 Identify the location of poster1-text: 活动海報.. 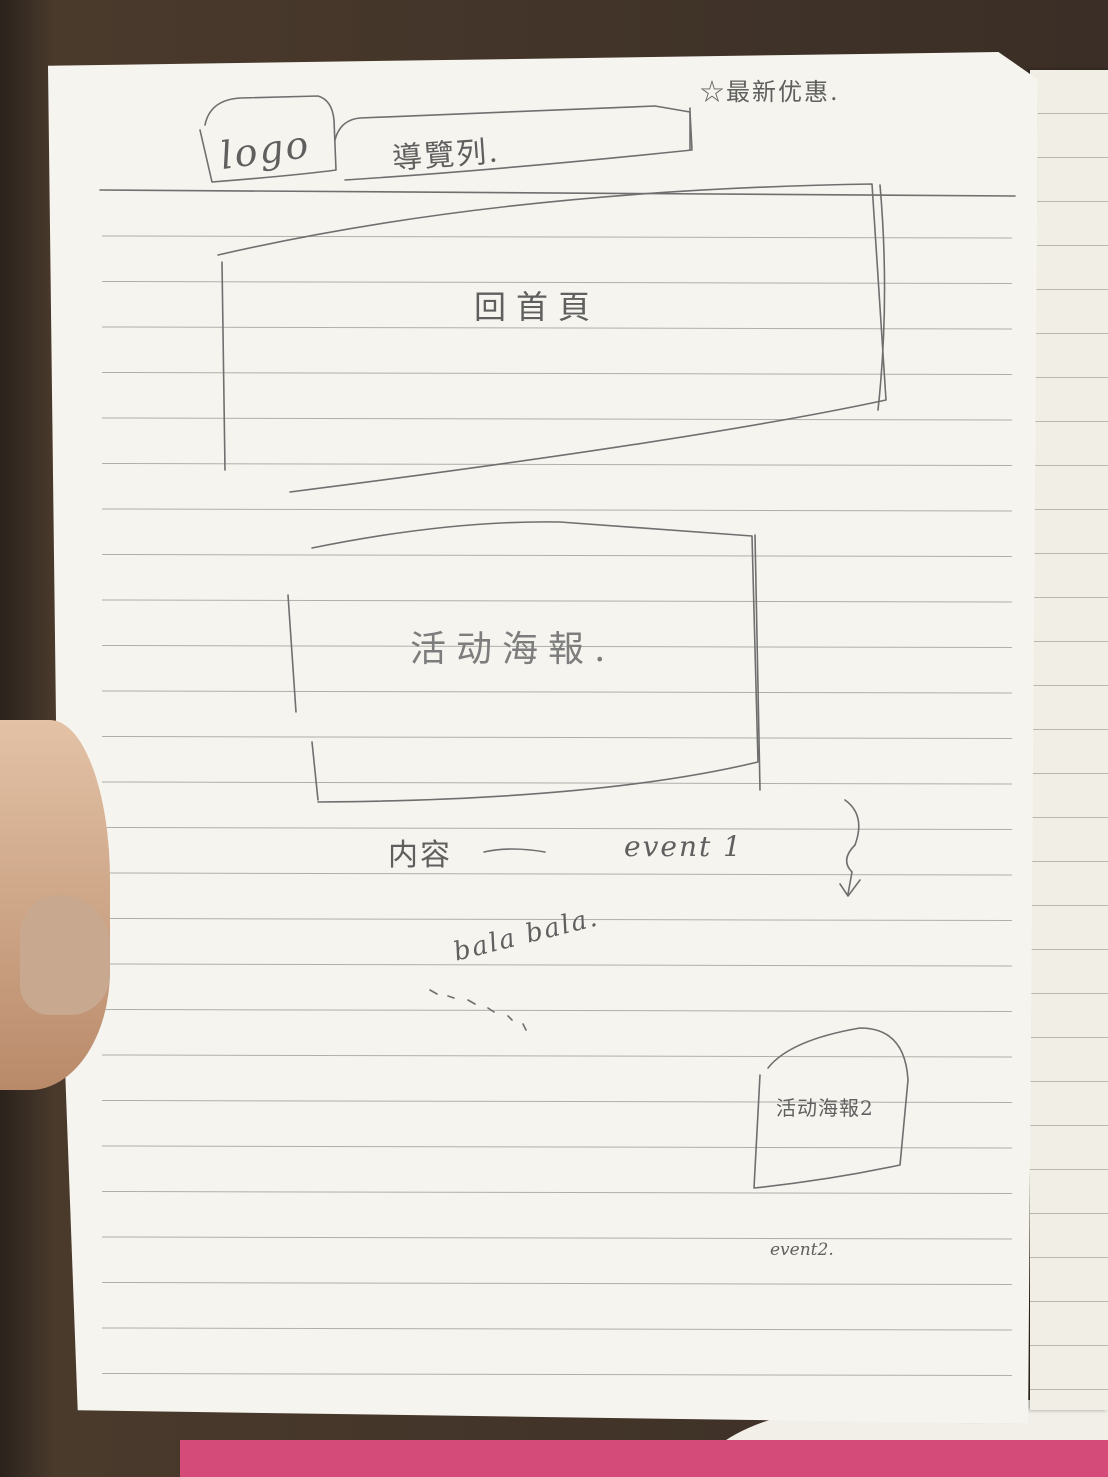
(513, 649).